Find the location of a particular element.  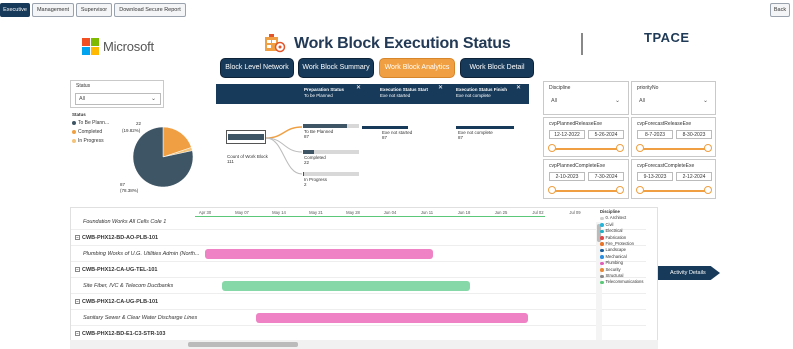

forecast-complete-start: 9-13-2023 is located at coordinates (655, 176).